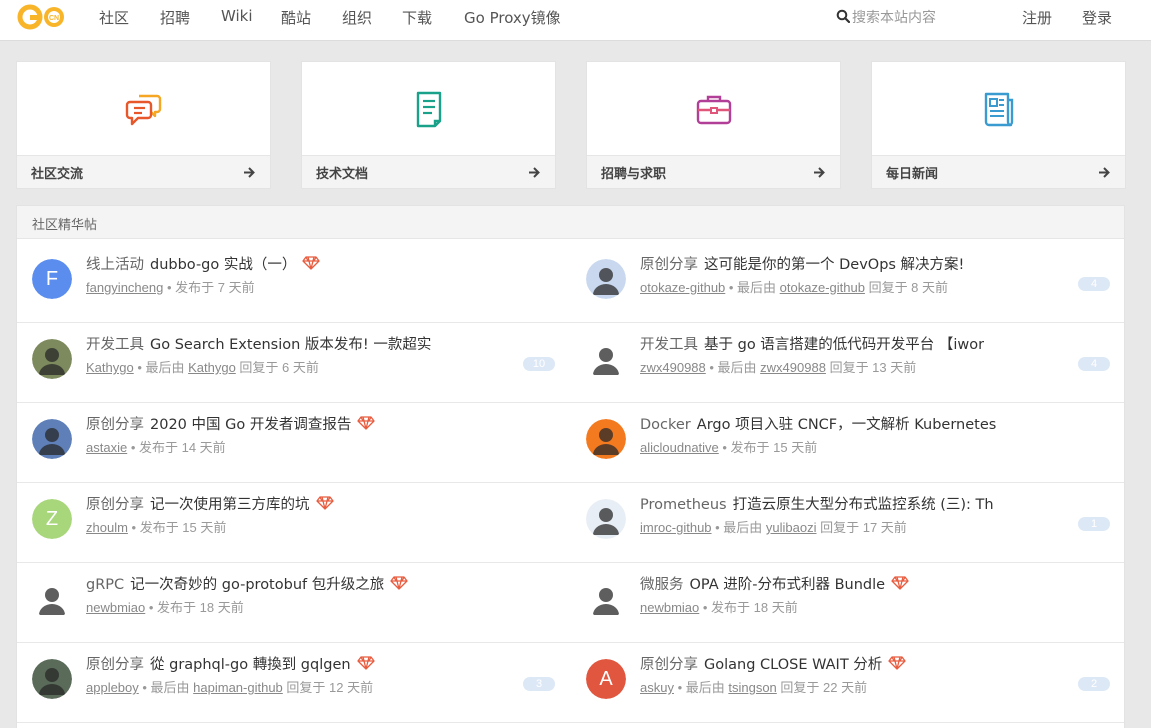 This screenshot has width=1151, height=728. Describe the element at coordinates (223, 265) in the screenshot. I see `topic-title-text: dubbo-go 实战（一）` at that location.